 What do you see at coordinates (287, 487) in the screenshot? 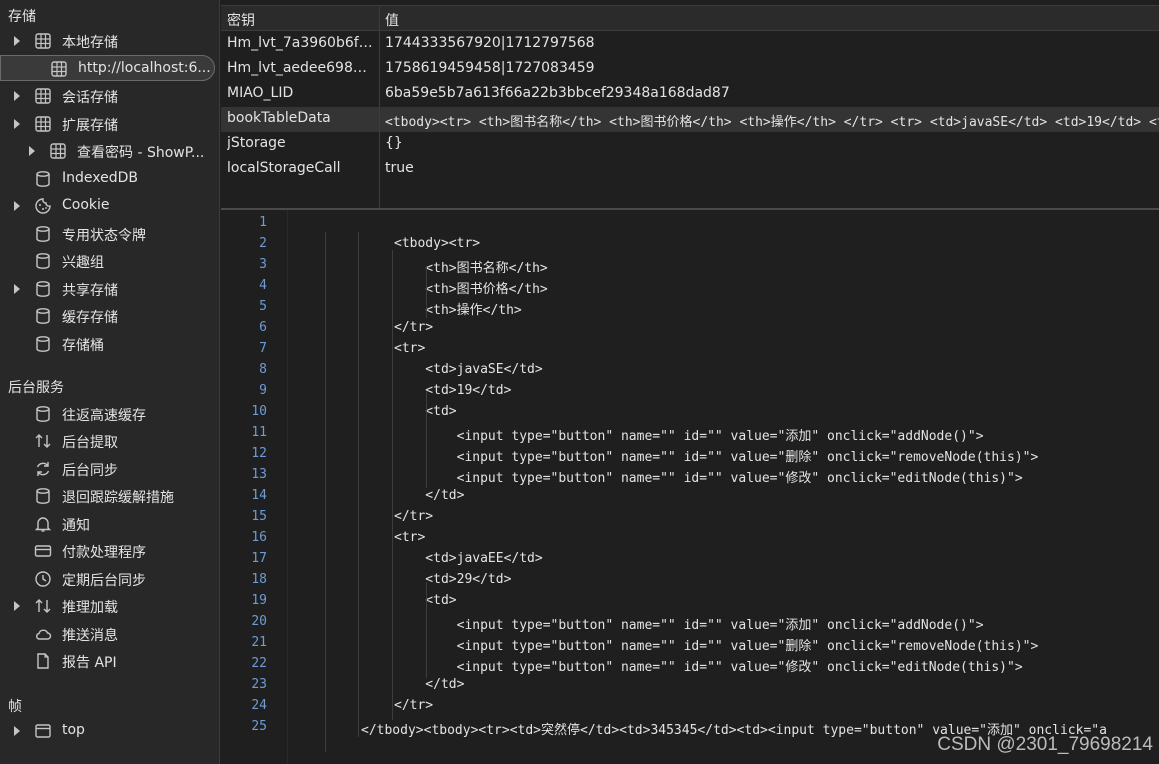
I see `gutter-divider` at bounding box center [287, 487].